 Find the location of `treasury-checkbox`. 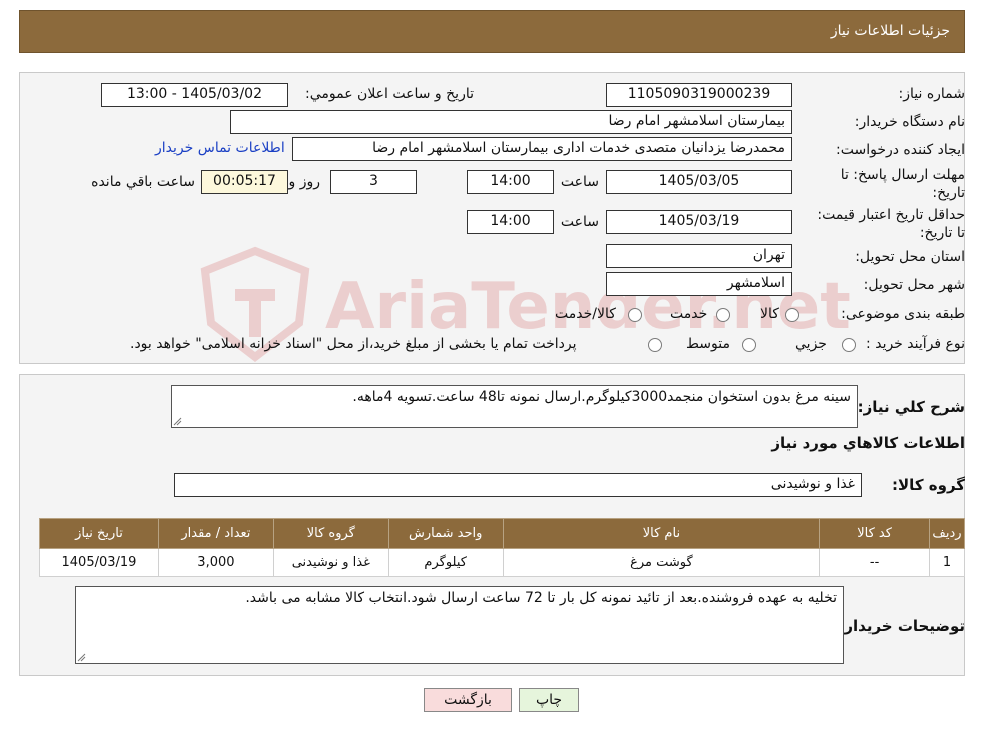

treasury-checkbox is located at coordinates (655, 345).